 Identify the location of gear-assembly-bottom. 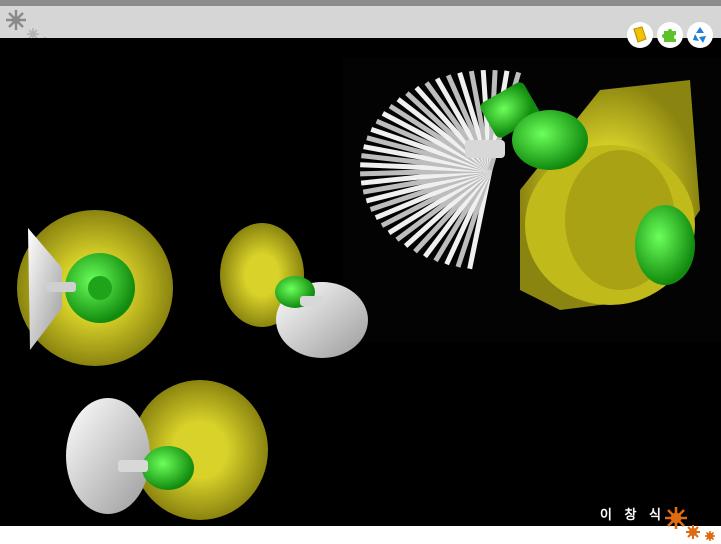
(167, 450).